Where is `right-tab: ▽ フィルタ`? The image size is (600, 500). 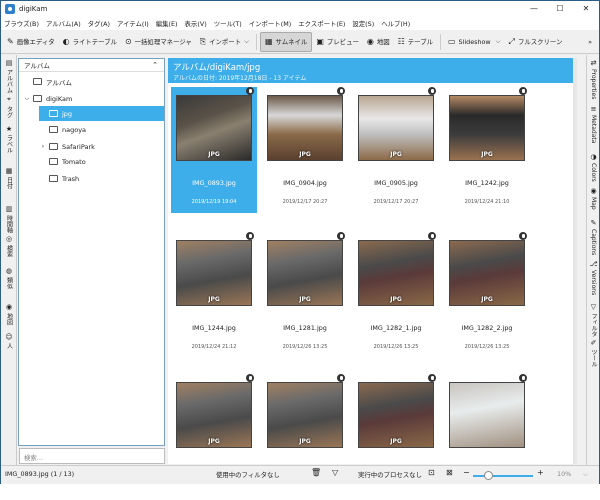 right-tab: ▽ フィルタ is located at coordinates (593, 320).